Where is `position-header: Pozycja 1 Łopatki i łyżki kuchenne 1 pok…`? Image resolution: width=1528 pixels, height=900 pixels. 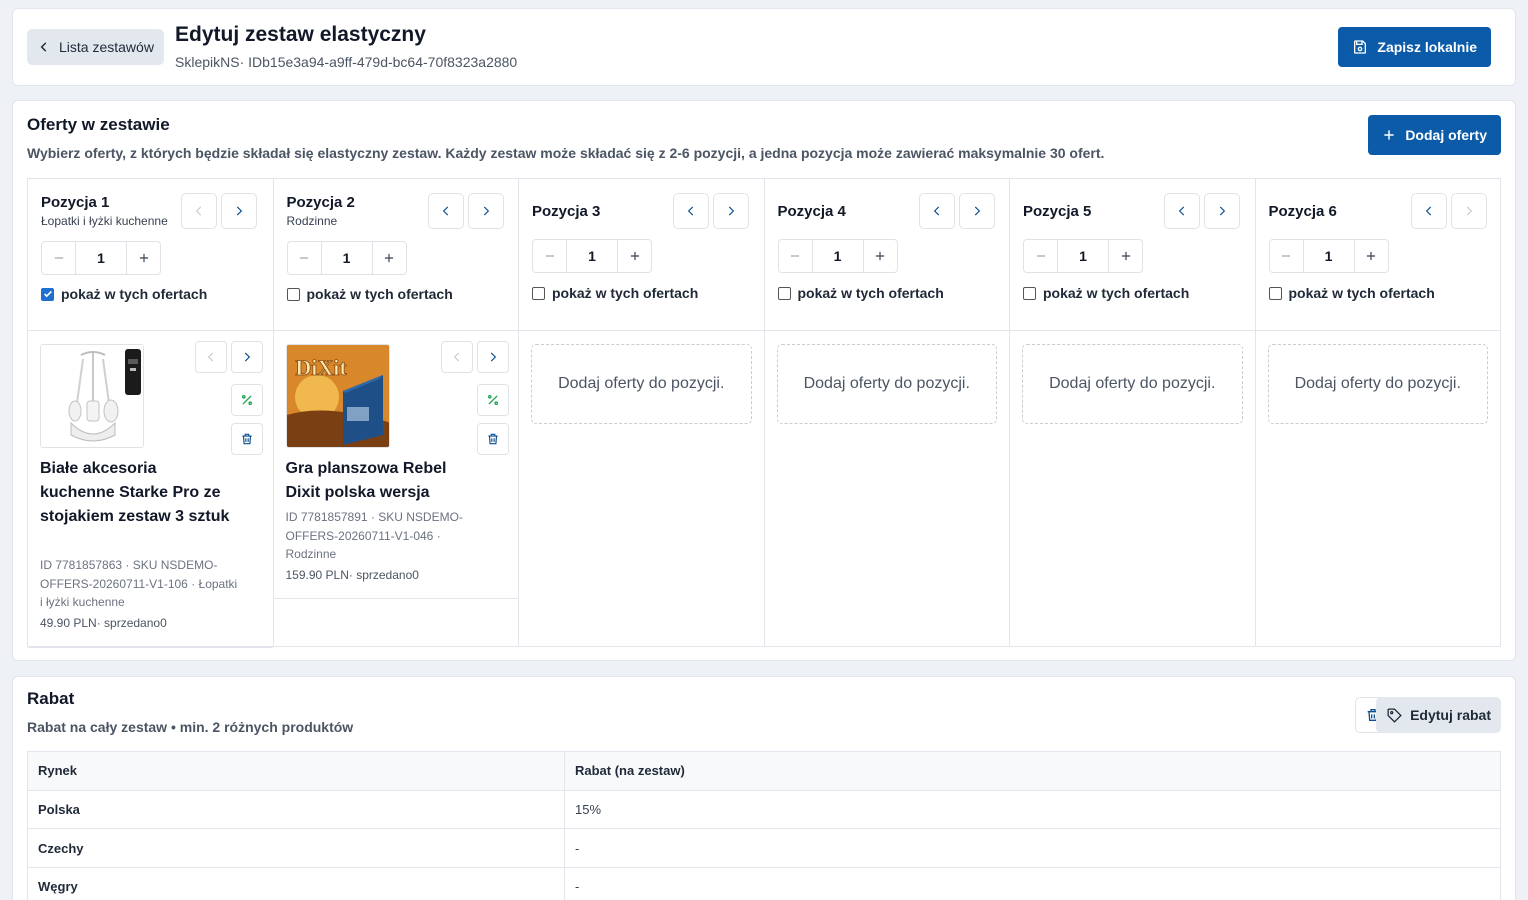 position-header: Pozycja 1 Łopatki i łyżki kuchenne 1 pok… is located at coordinates (150, 255).